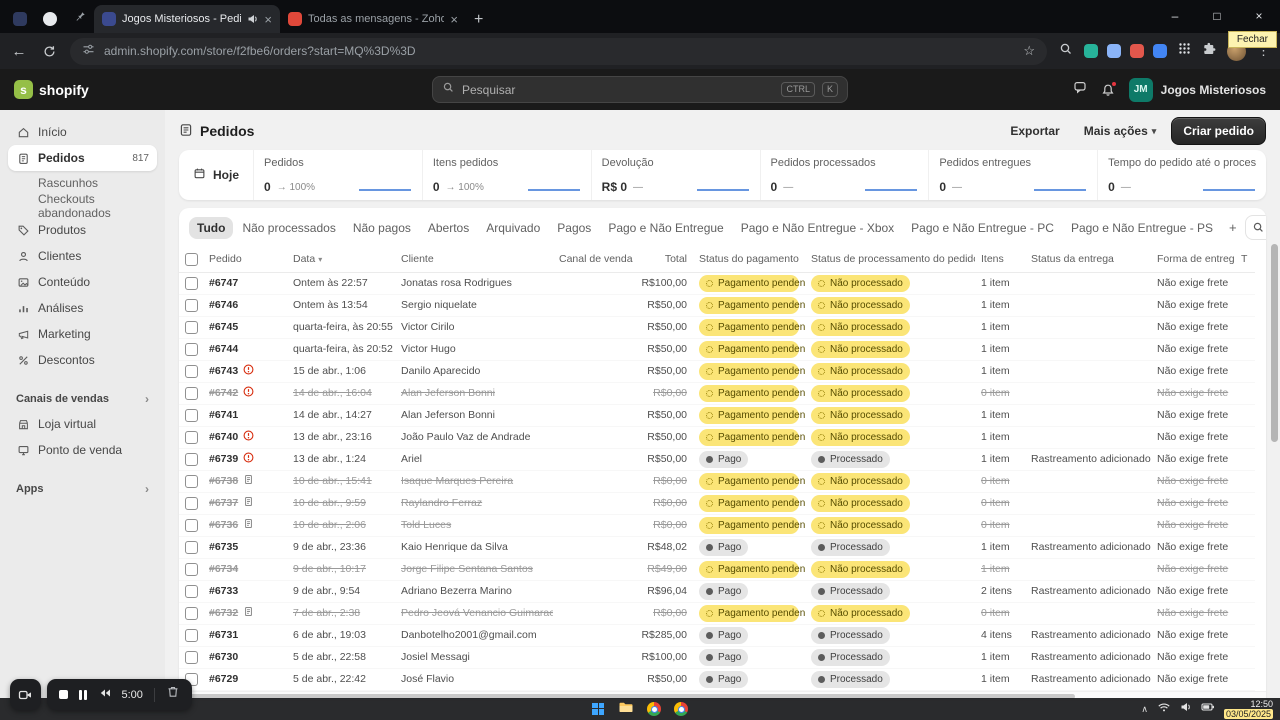  What do you see at coordinates (245, 481) in the screenshot?
I see `order-id-cell: #6738` at bounding box center [245, 481].